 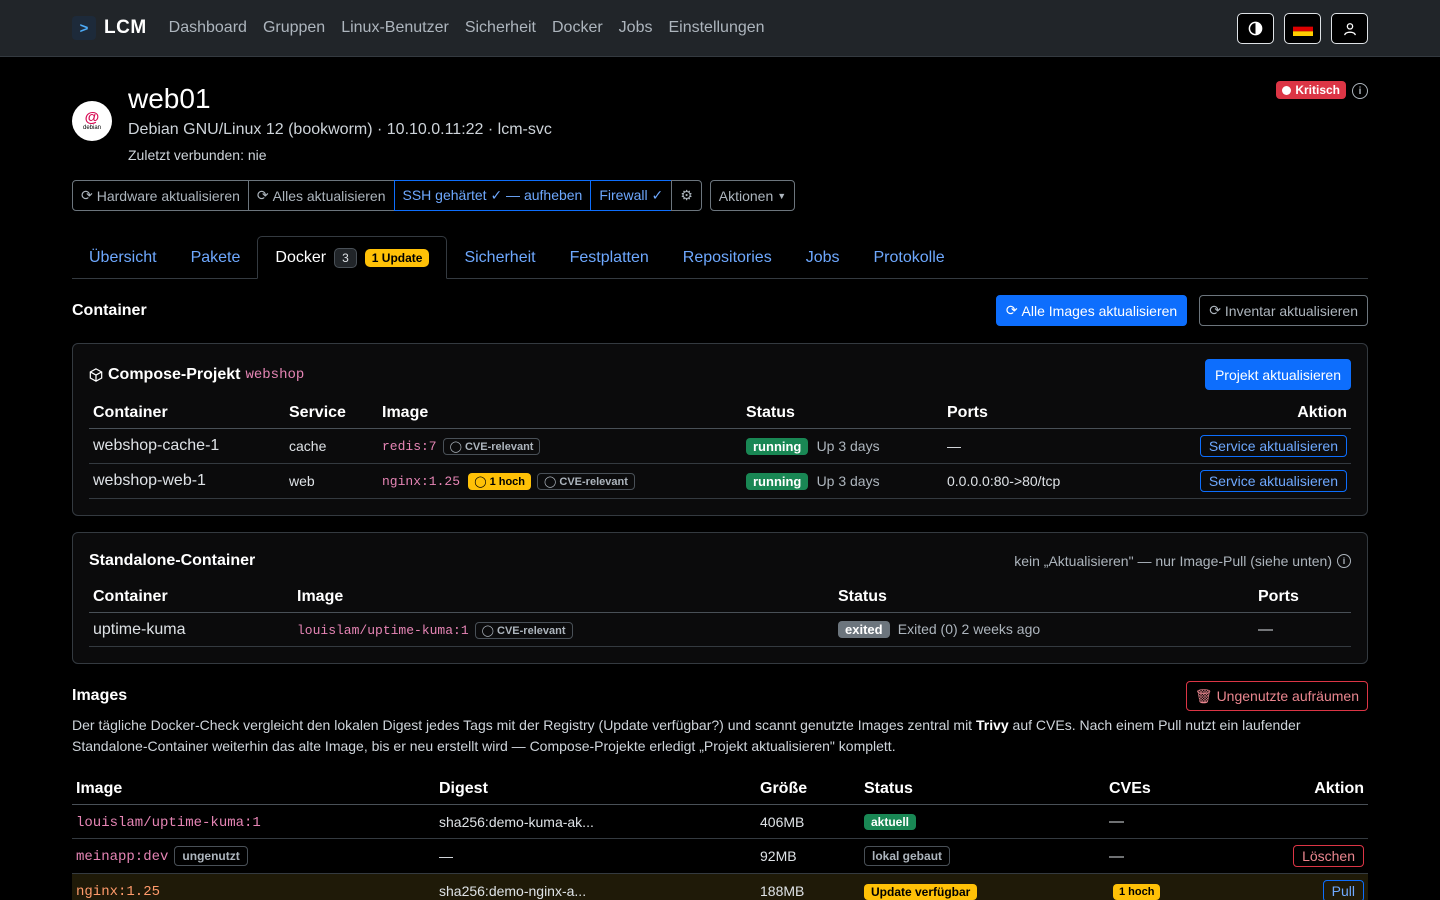 I want to click on col-ports: Ports, so click(x=1032, y=412).